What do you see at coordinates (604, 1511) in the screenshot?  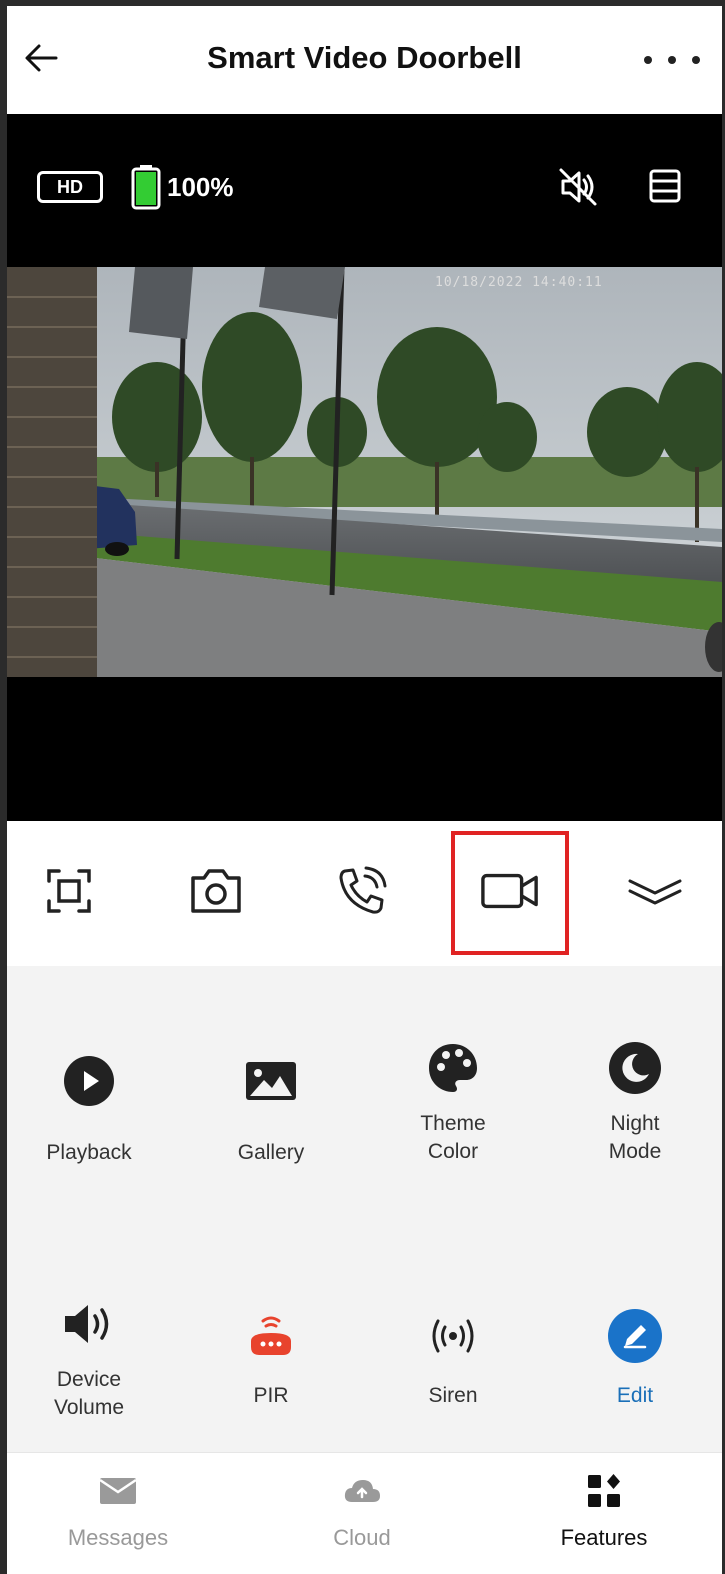 I see `tab-features: Features` at bounding box center [604, 1511].